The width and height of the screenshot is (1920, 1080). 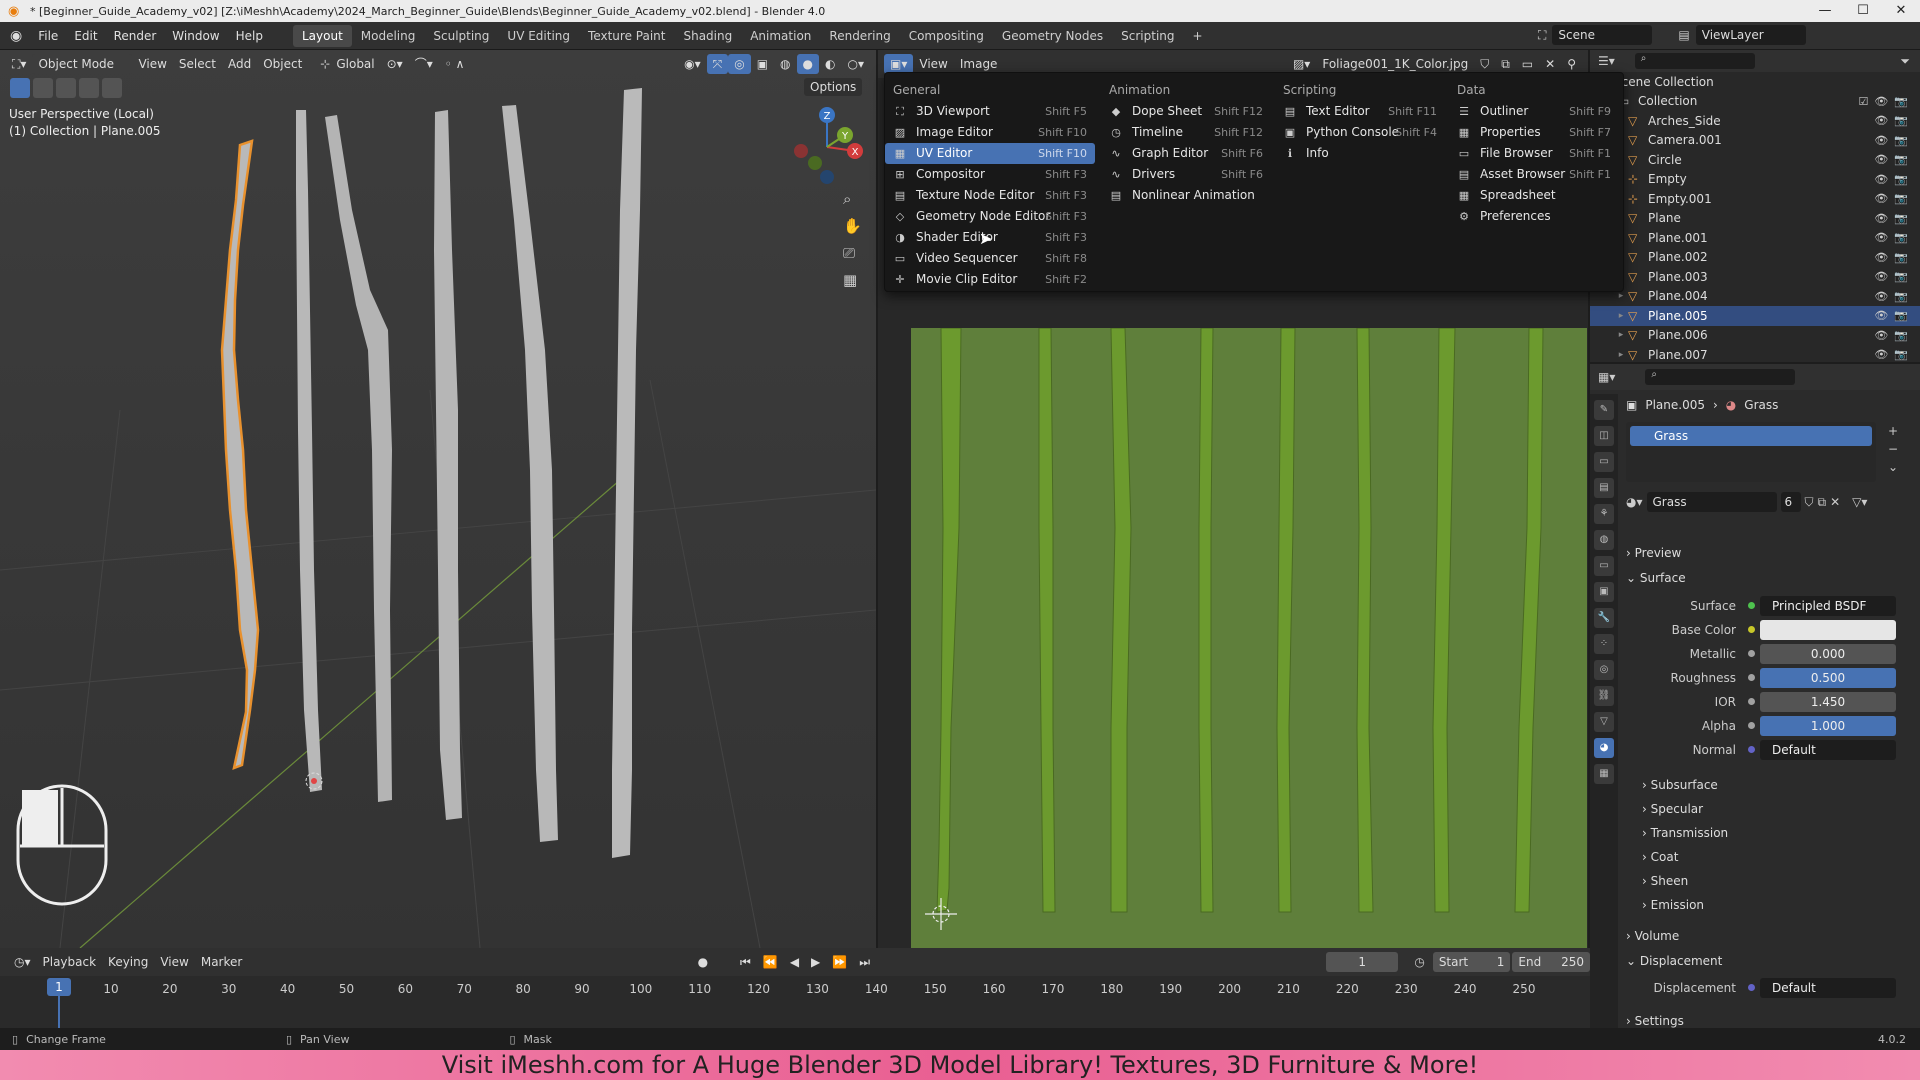 I want to click on menu-item-image-editor: ▨ Image Editor Shift F10, so click(x=990, y=132).